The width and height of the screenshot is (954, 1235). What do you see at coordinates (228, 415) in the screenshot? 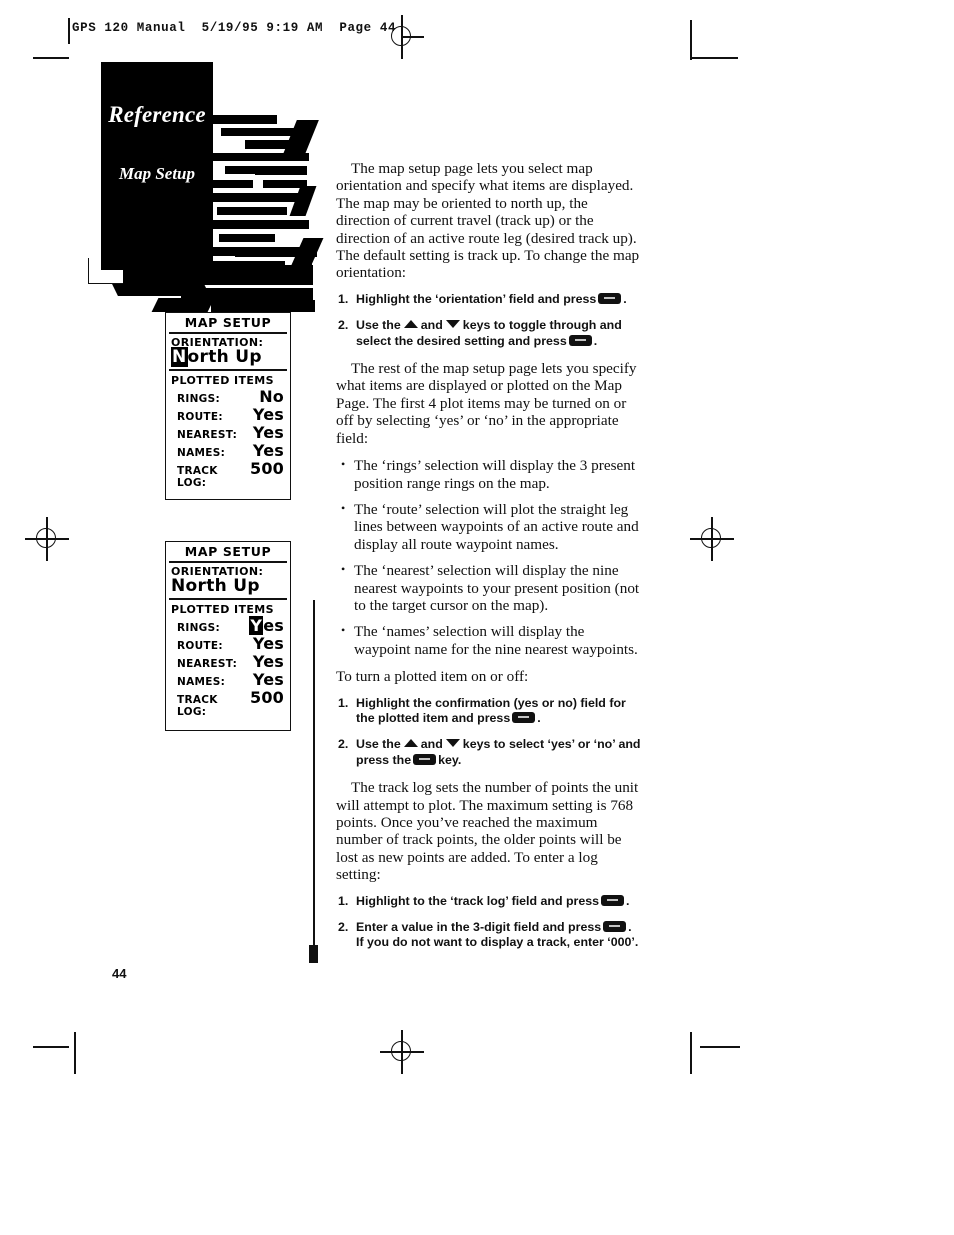
I see `screen1-row-route: ROUTE: Yes` at bounding box center [228, 415].